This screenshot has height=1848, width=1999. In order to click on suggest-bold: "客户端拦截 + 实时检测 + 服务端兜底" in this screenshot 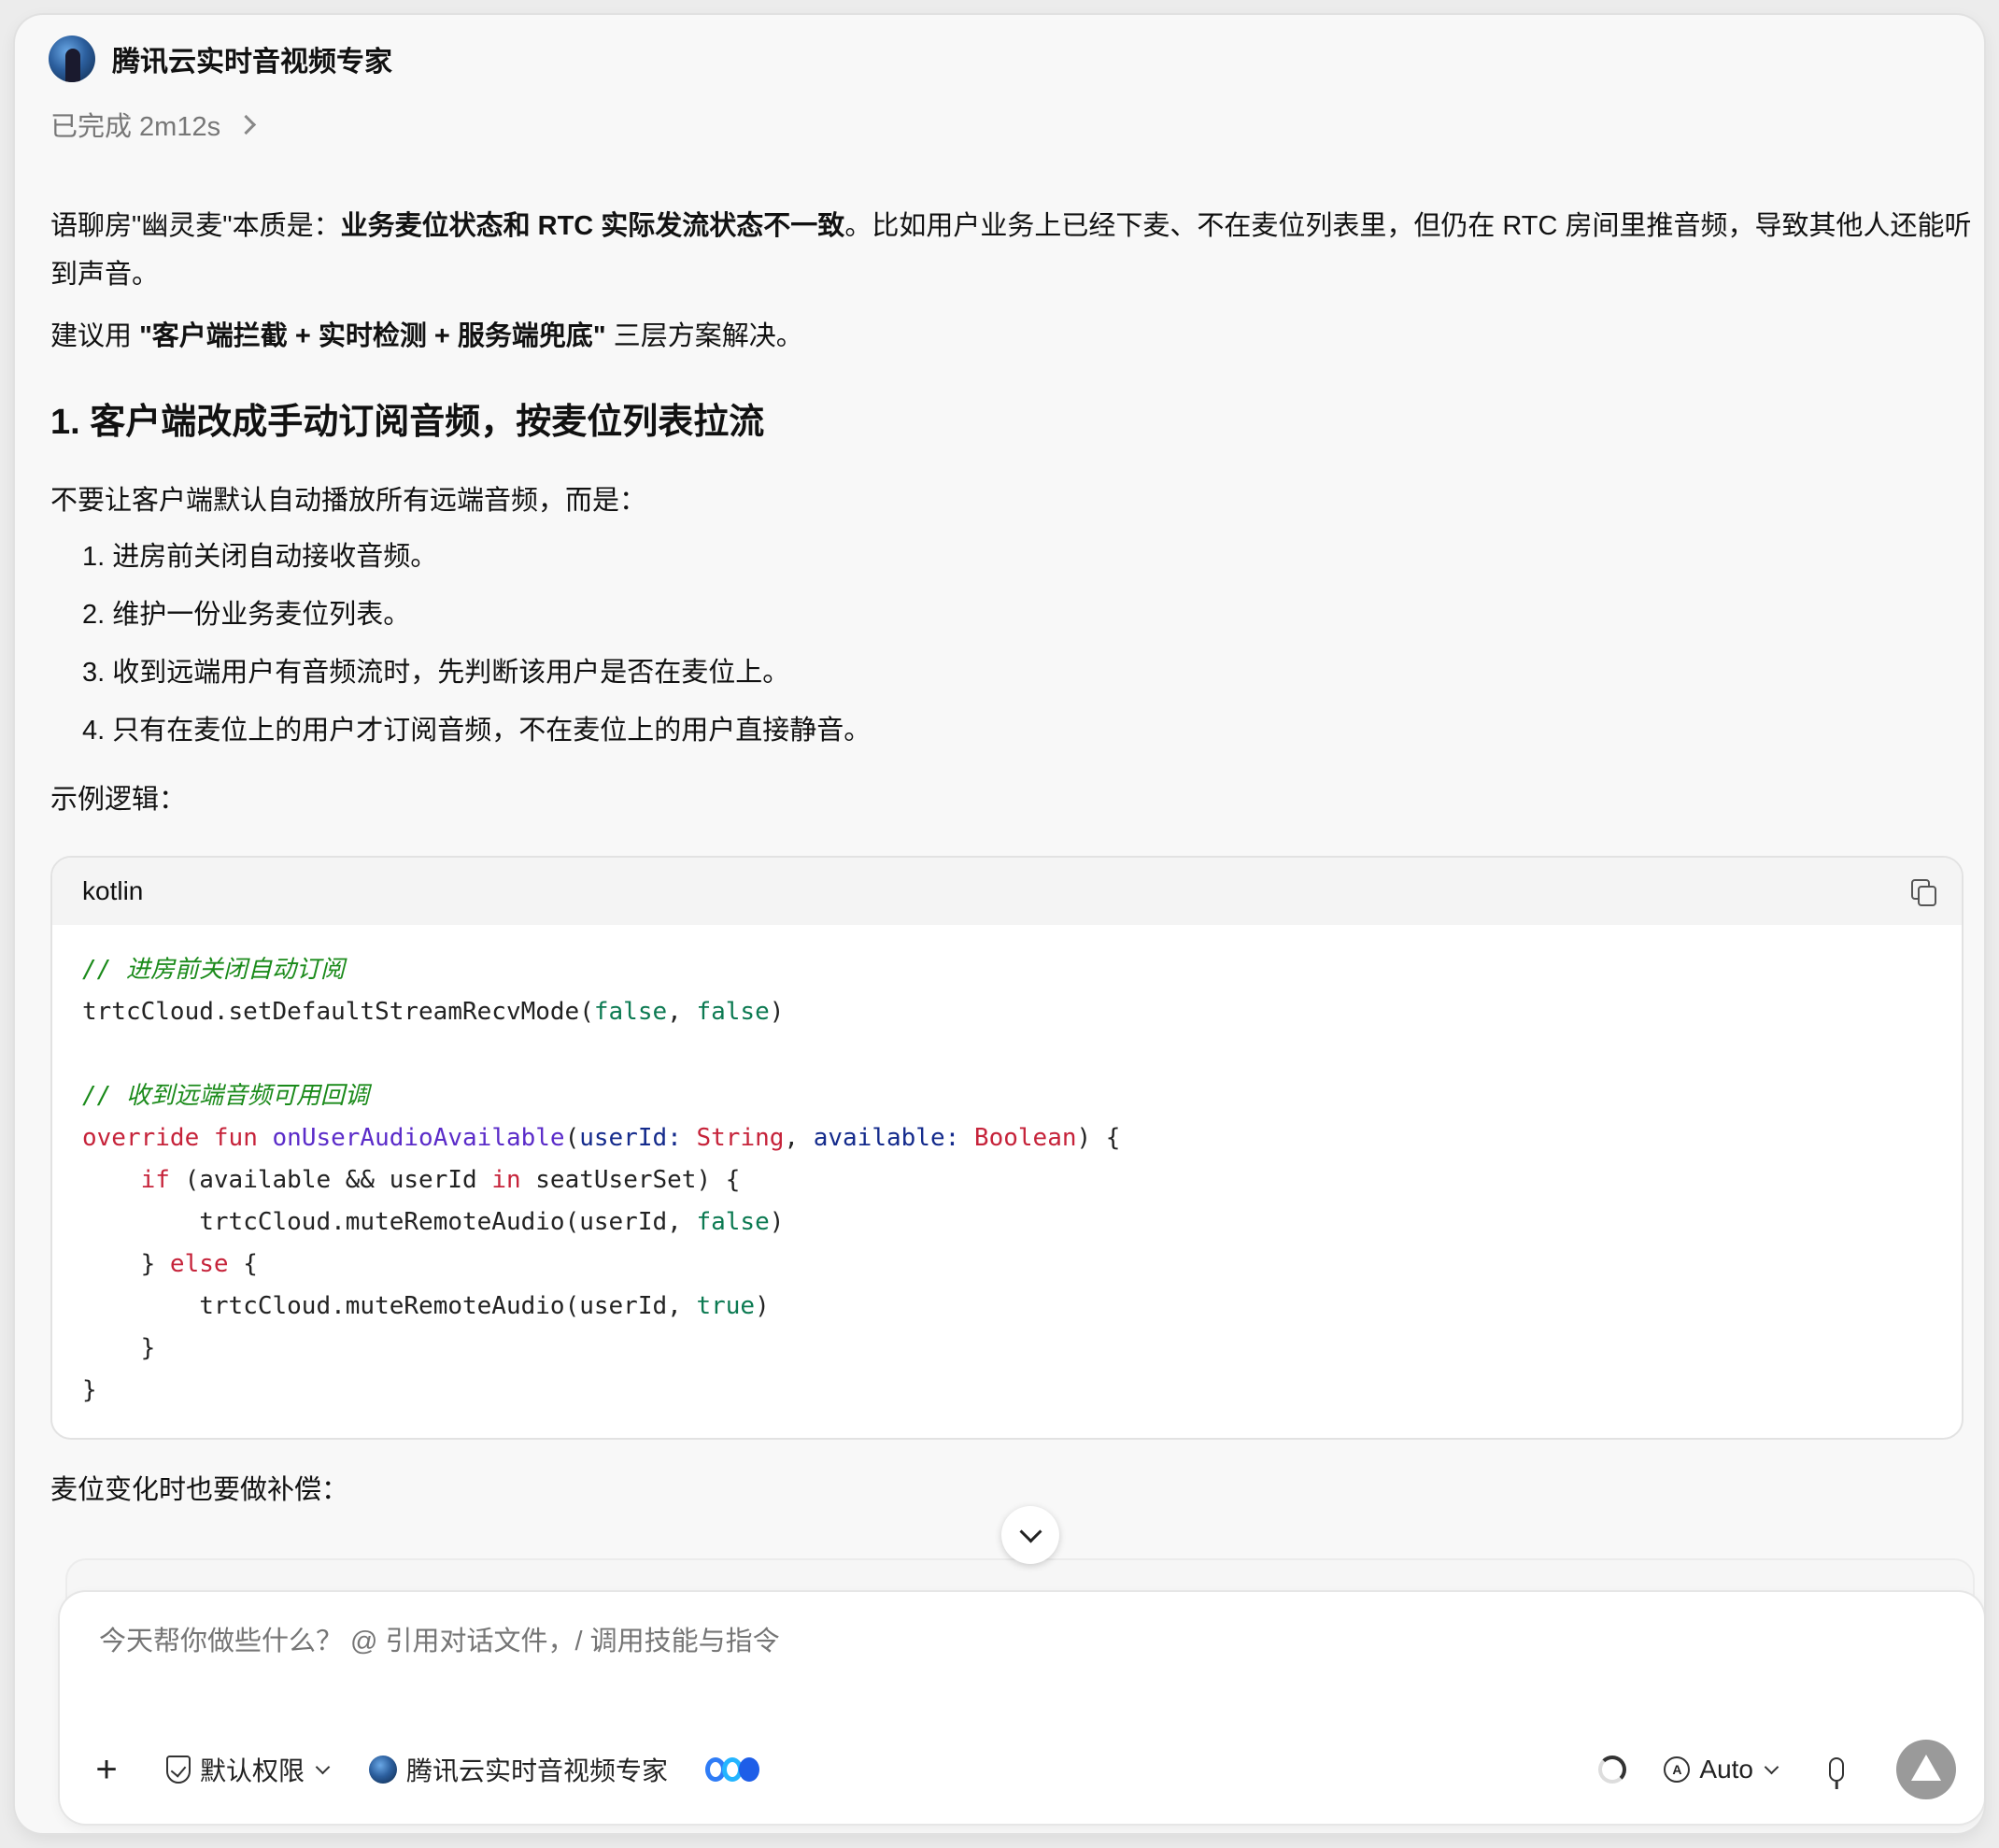, I will do `click(372, 336)`.